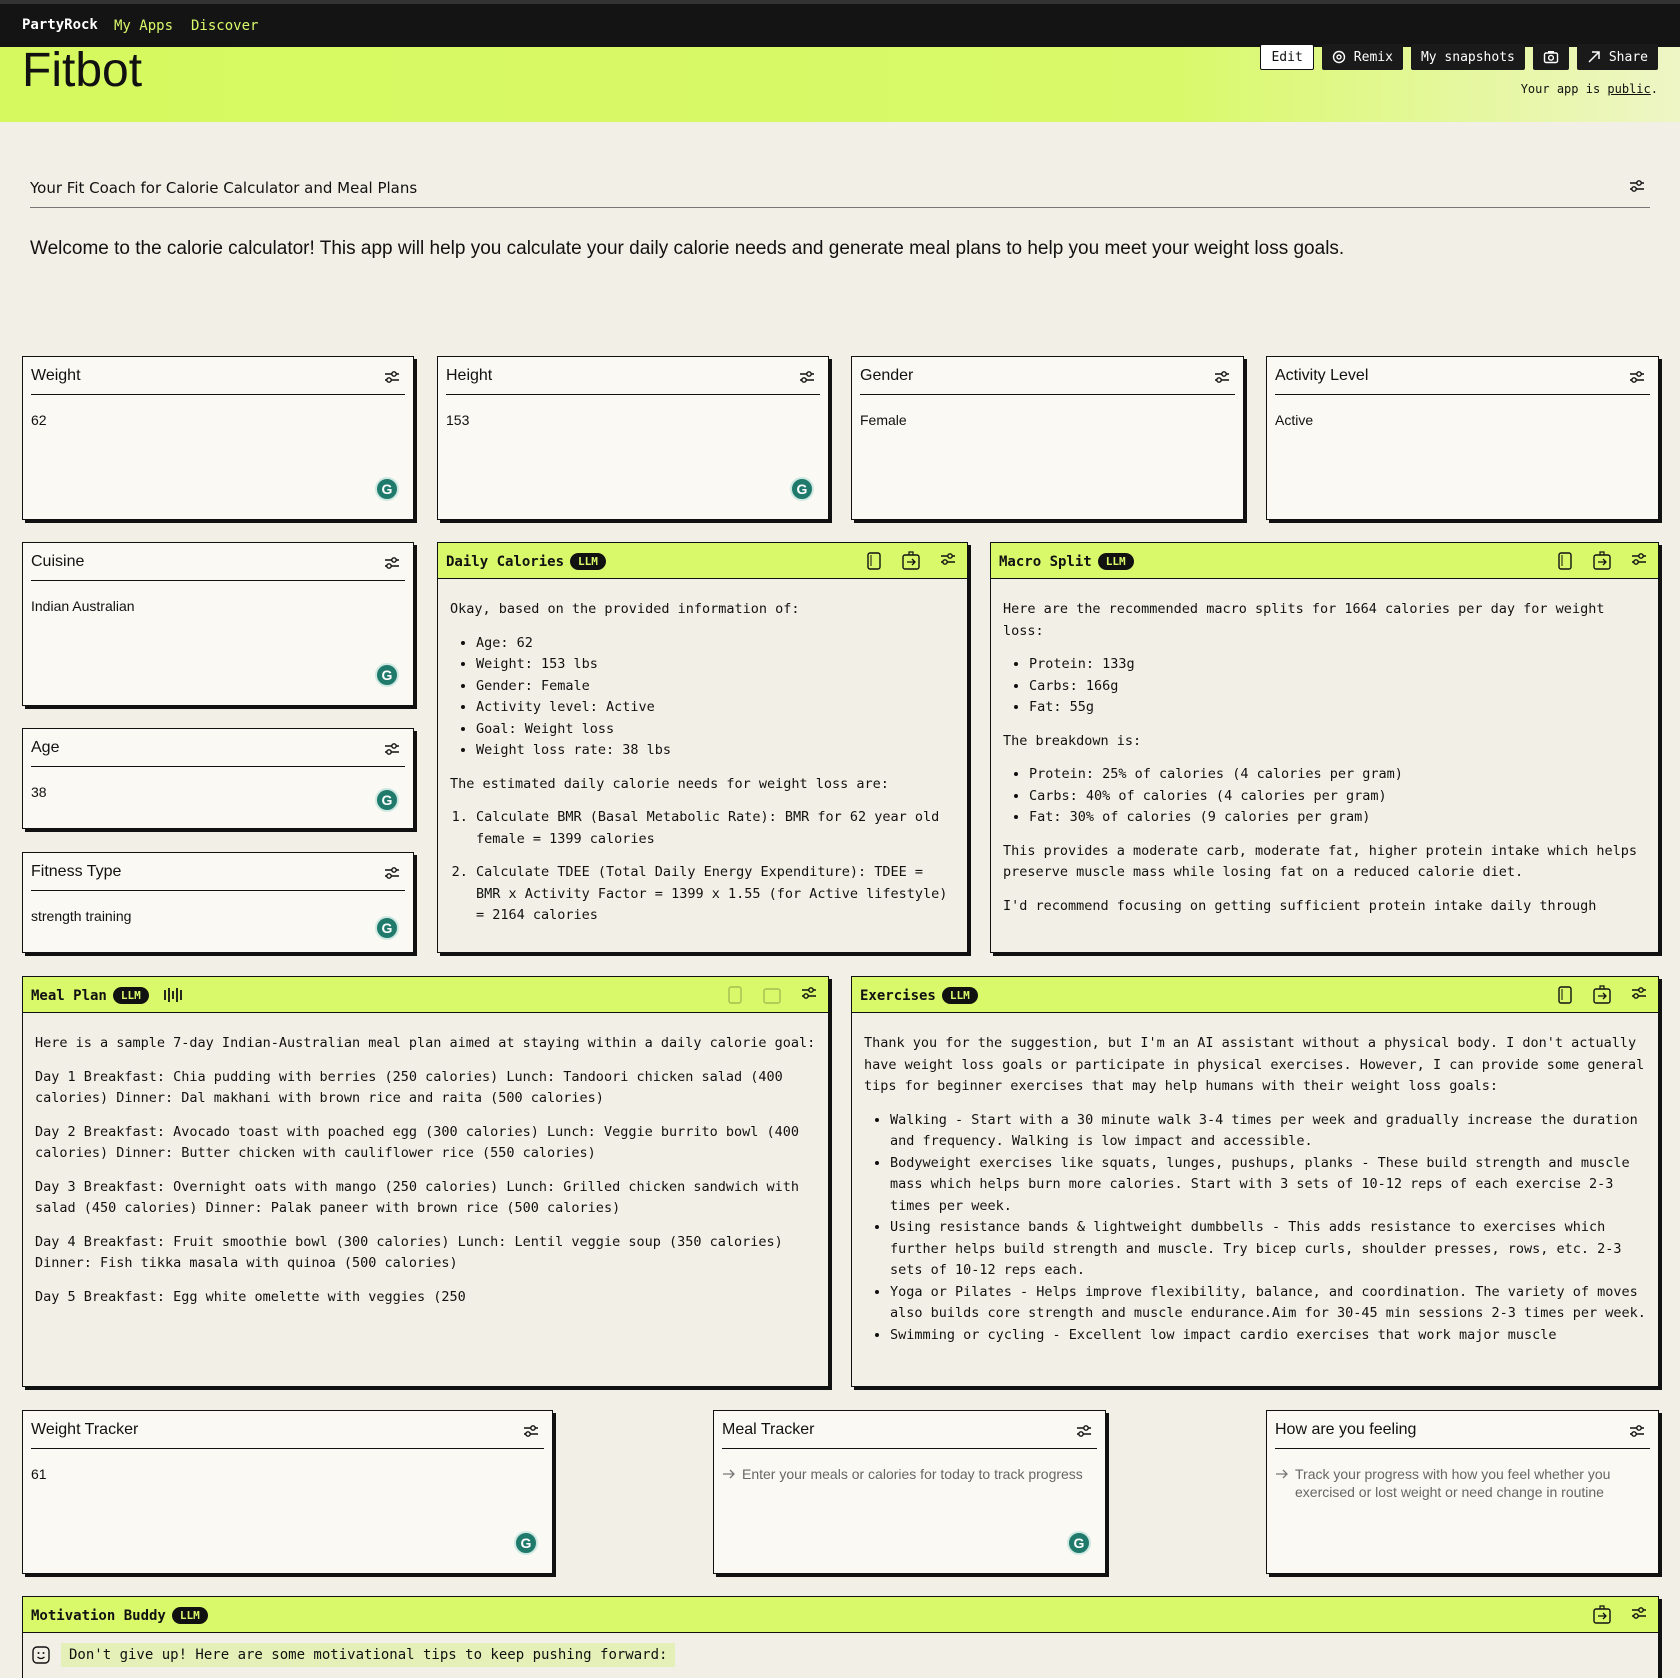 This screenshot has height=1678, width=1680. I want to click on gender-input: Female, so click(883, 420).